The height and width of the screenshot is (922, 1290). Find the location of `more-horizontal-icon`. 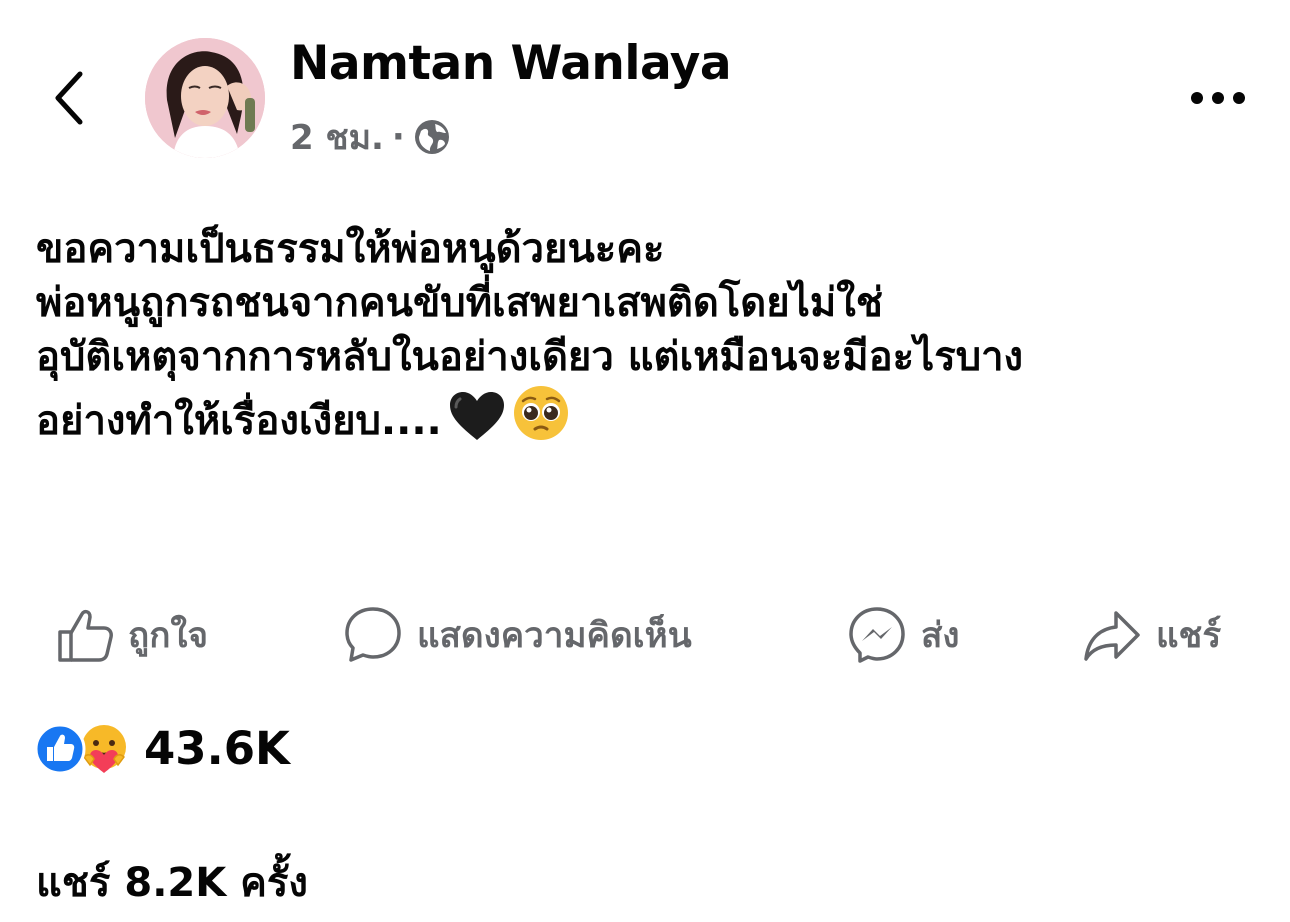

more-horizontal-icon is located at coordinates (1218, 98).